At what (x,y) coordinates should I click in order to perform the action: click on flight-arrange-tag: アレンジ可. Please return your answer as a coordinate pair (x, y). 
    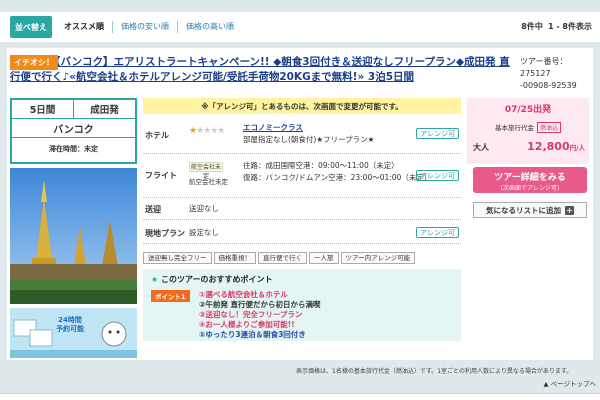
    Looking at the image, I should click on (437, 175).